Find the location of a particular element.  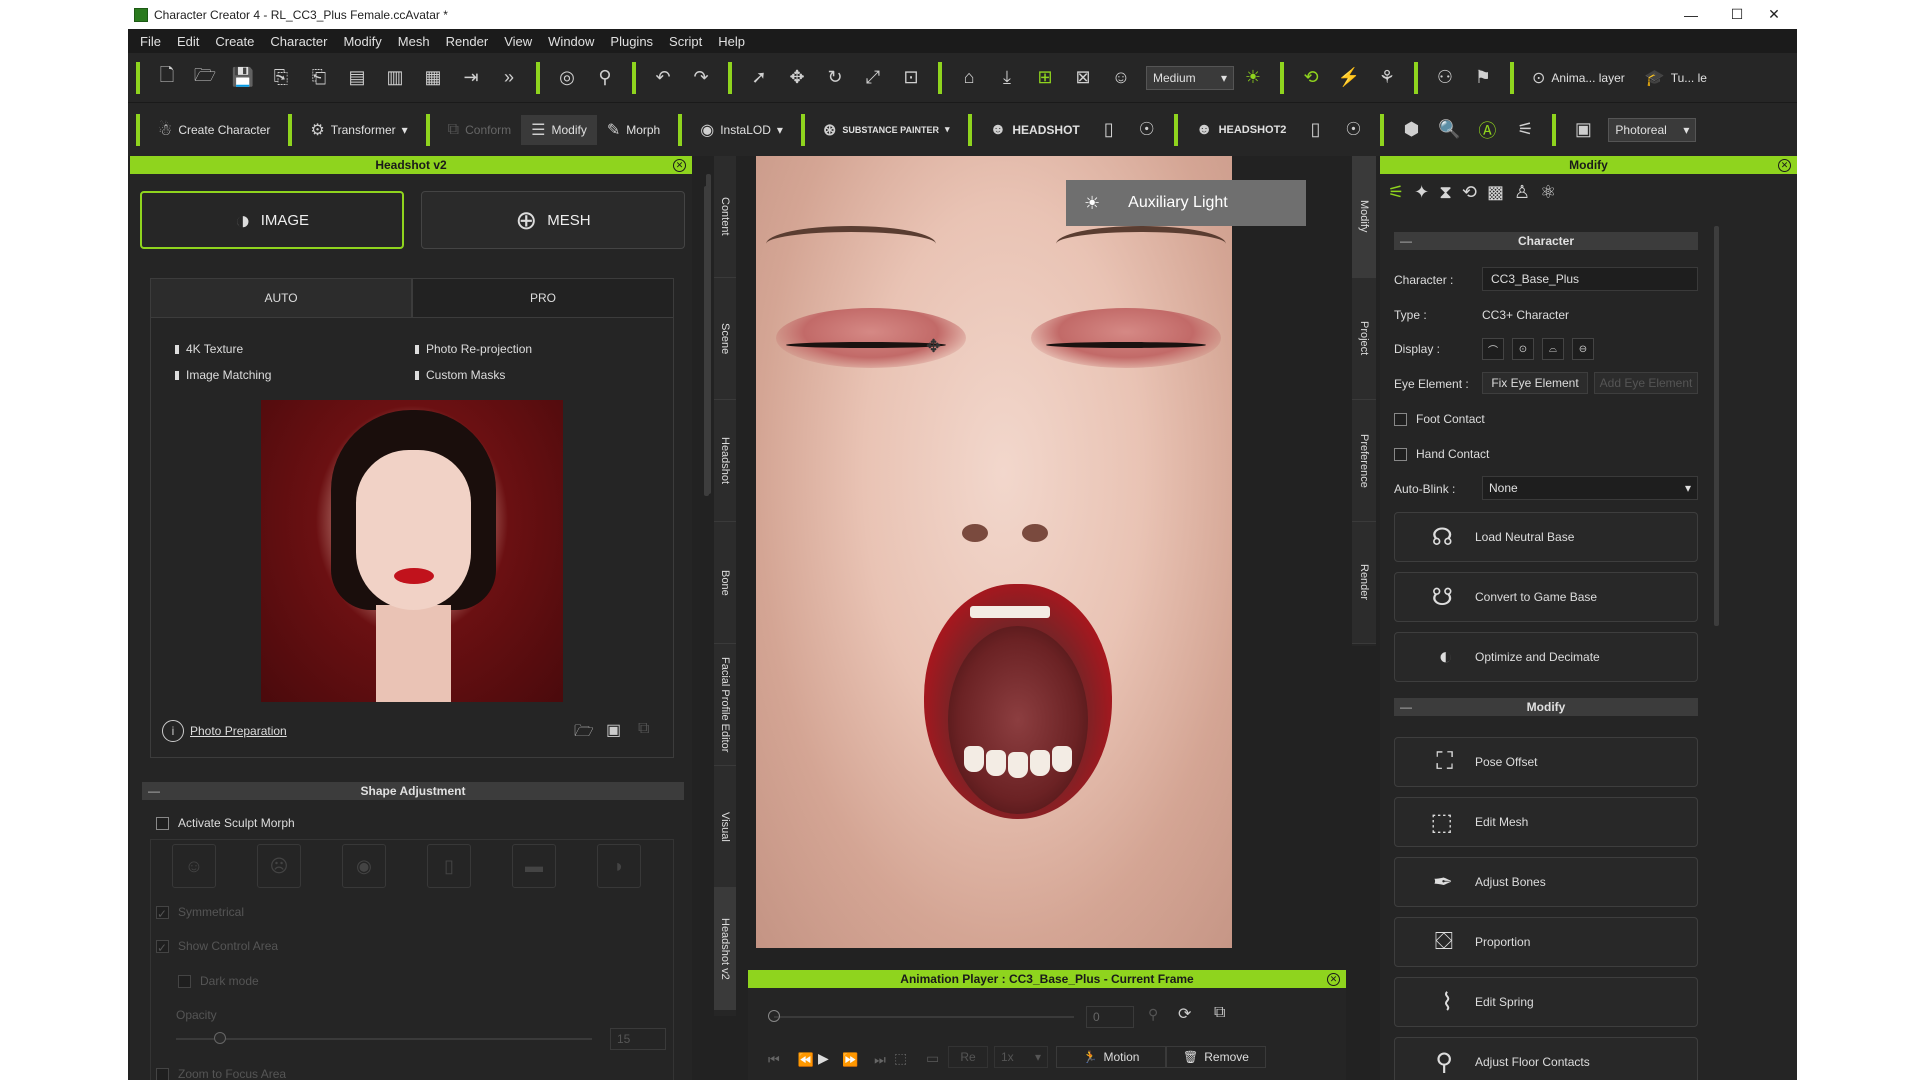

redo-icon: ↷ is located at coordinates (701, 78).